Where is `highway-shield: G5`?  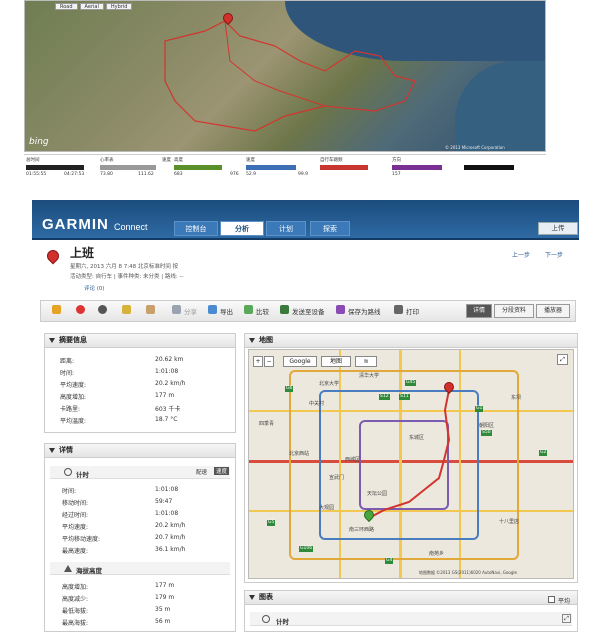 highway-shield: G5 is located at coordinates (271, 523).